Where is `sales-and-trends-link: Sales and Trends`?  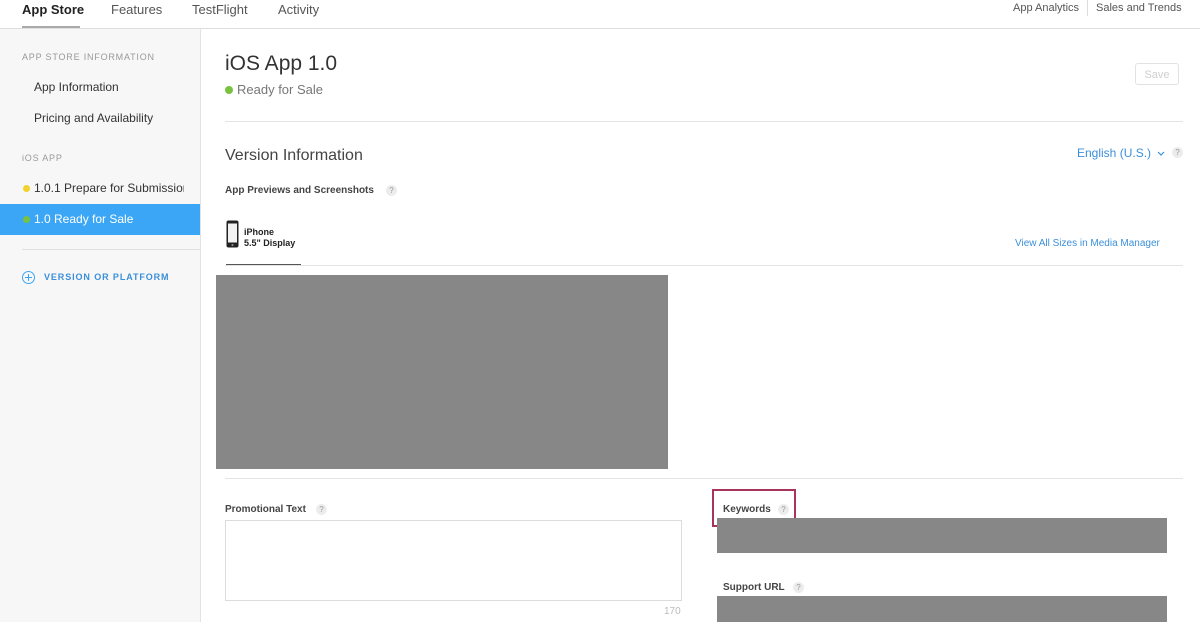 sales-and-trends-link: Sales and Trends is located at coordinates (1139, 8).